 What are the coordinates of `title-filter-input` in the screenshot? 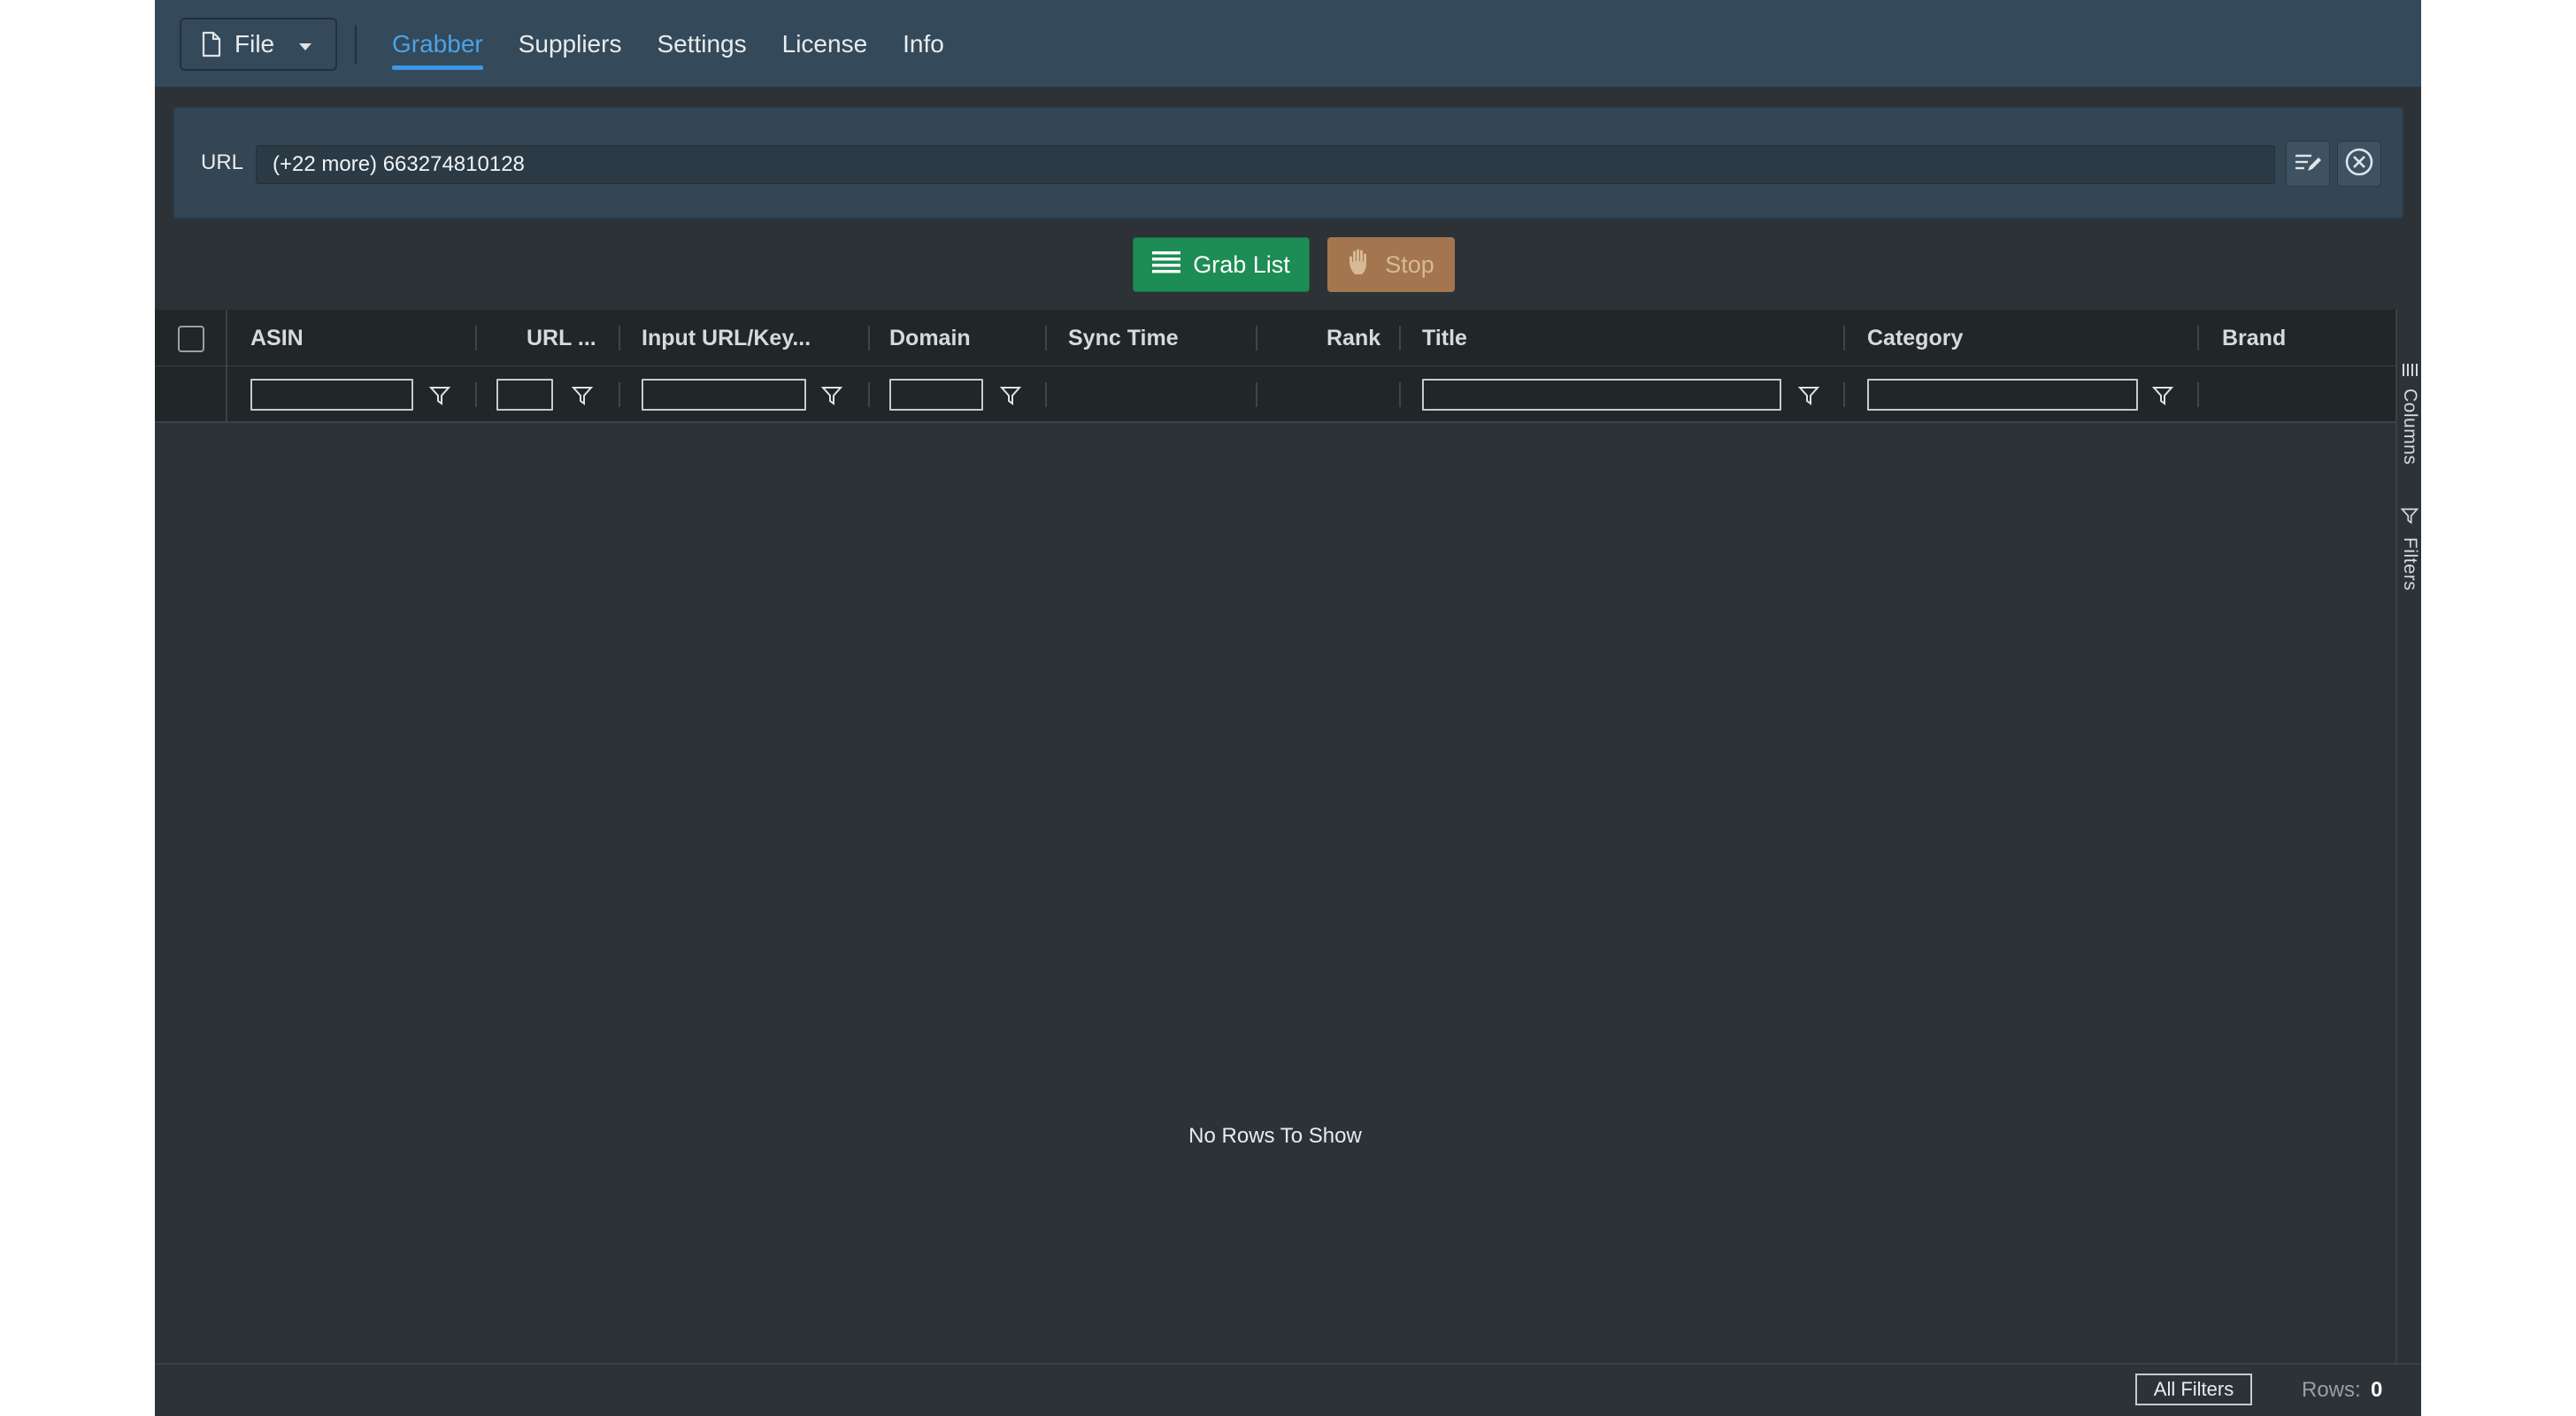 It's located at (1601, 395).